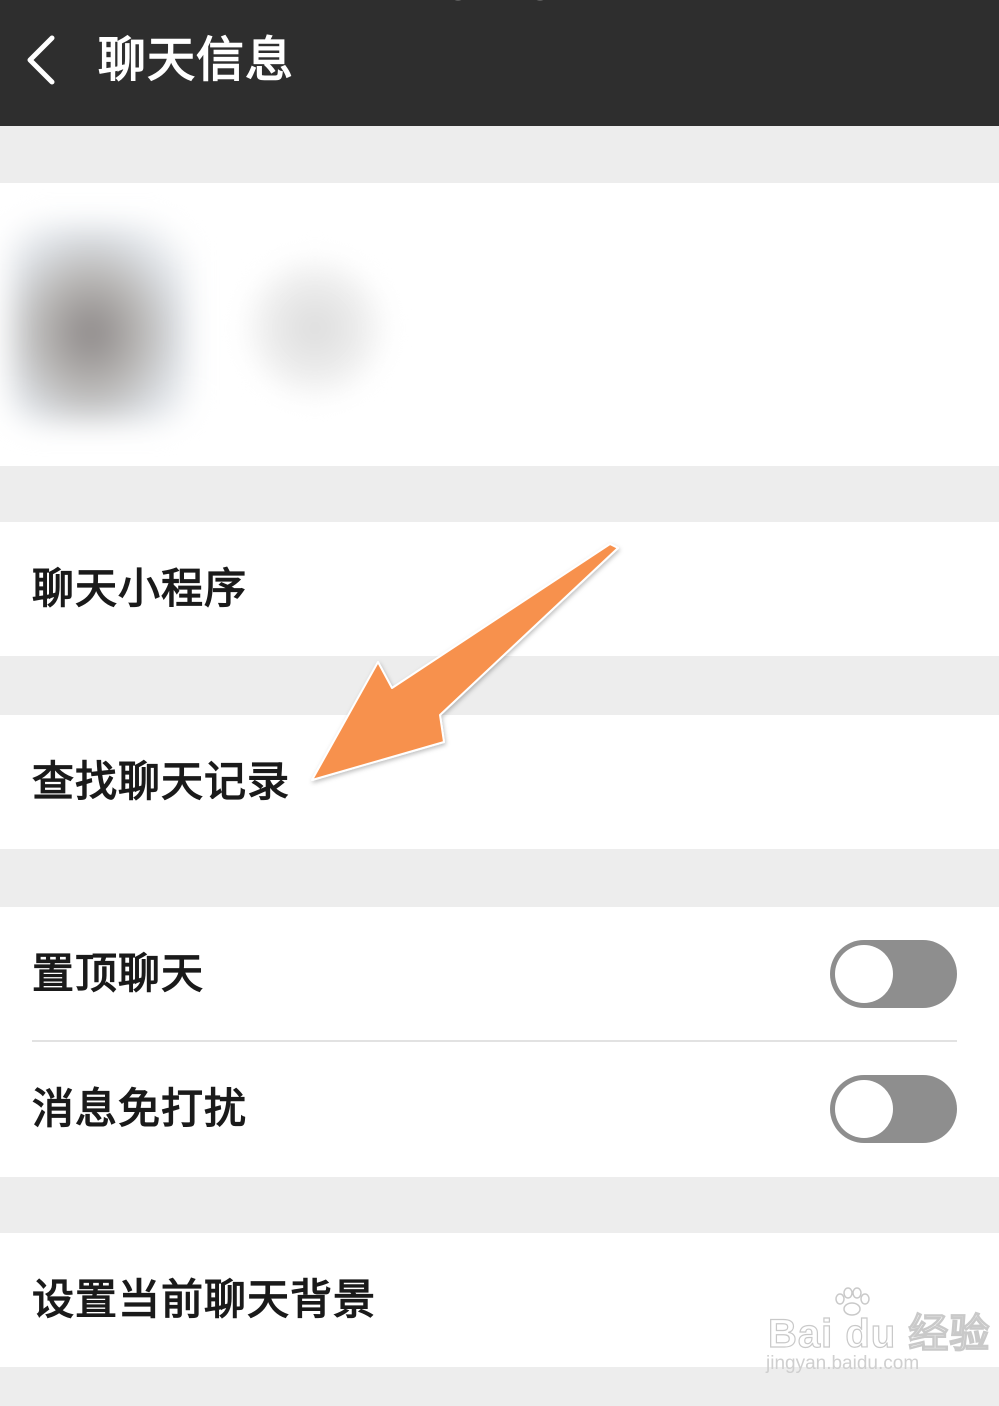 Image resolution: width=999 pixels, height=1406 pixels. I want to click on search-chat-history-row: 查找聊天记录, so click(499, 782).